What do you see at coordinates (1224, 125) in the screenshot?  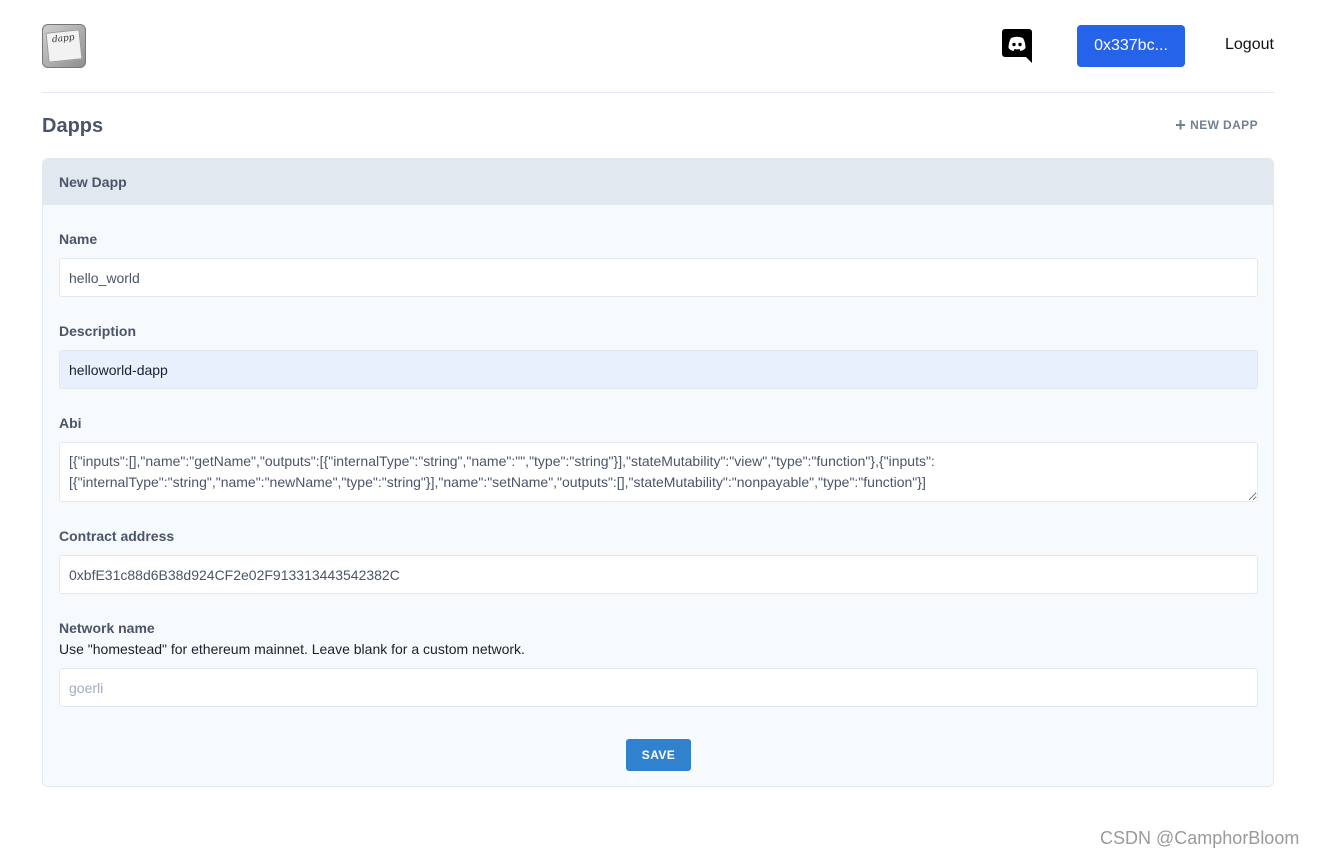 I see `new-dapp-label: NEW DAPP` at bounding box center [1224, 125].